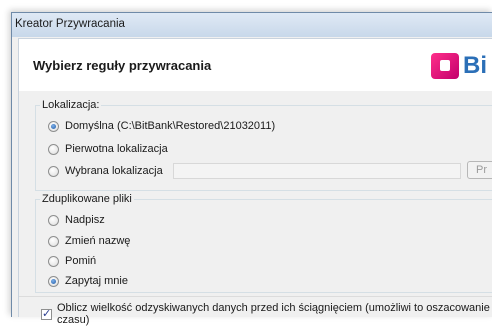 The width and height of the screenshot is (492, 326). Describe the element at coordinates (445, 66) in the screenshot. I see `bitbank-logo-icon` at that location.